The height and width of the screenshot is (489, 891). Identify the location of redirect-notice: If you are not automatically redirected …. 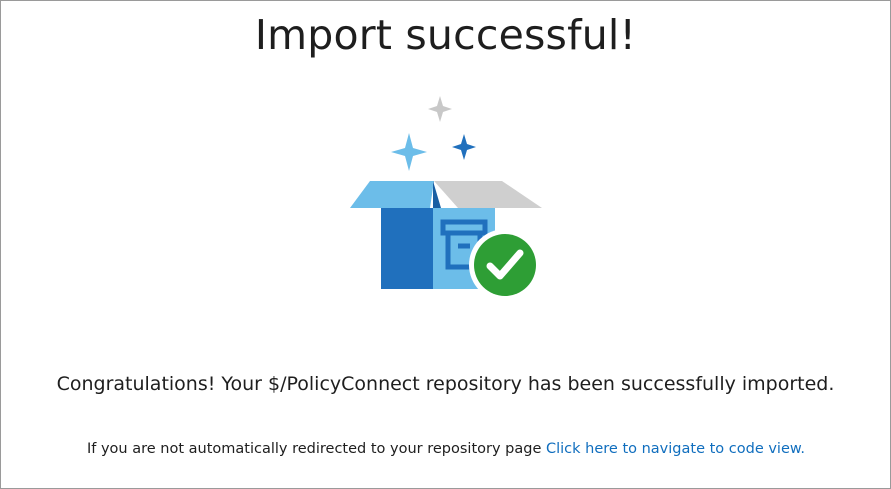
(446, 449).